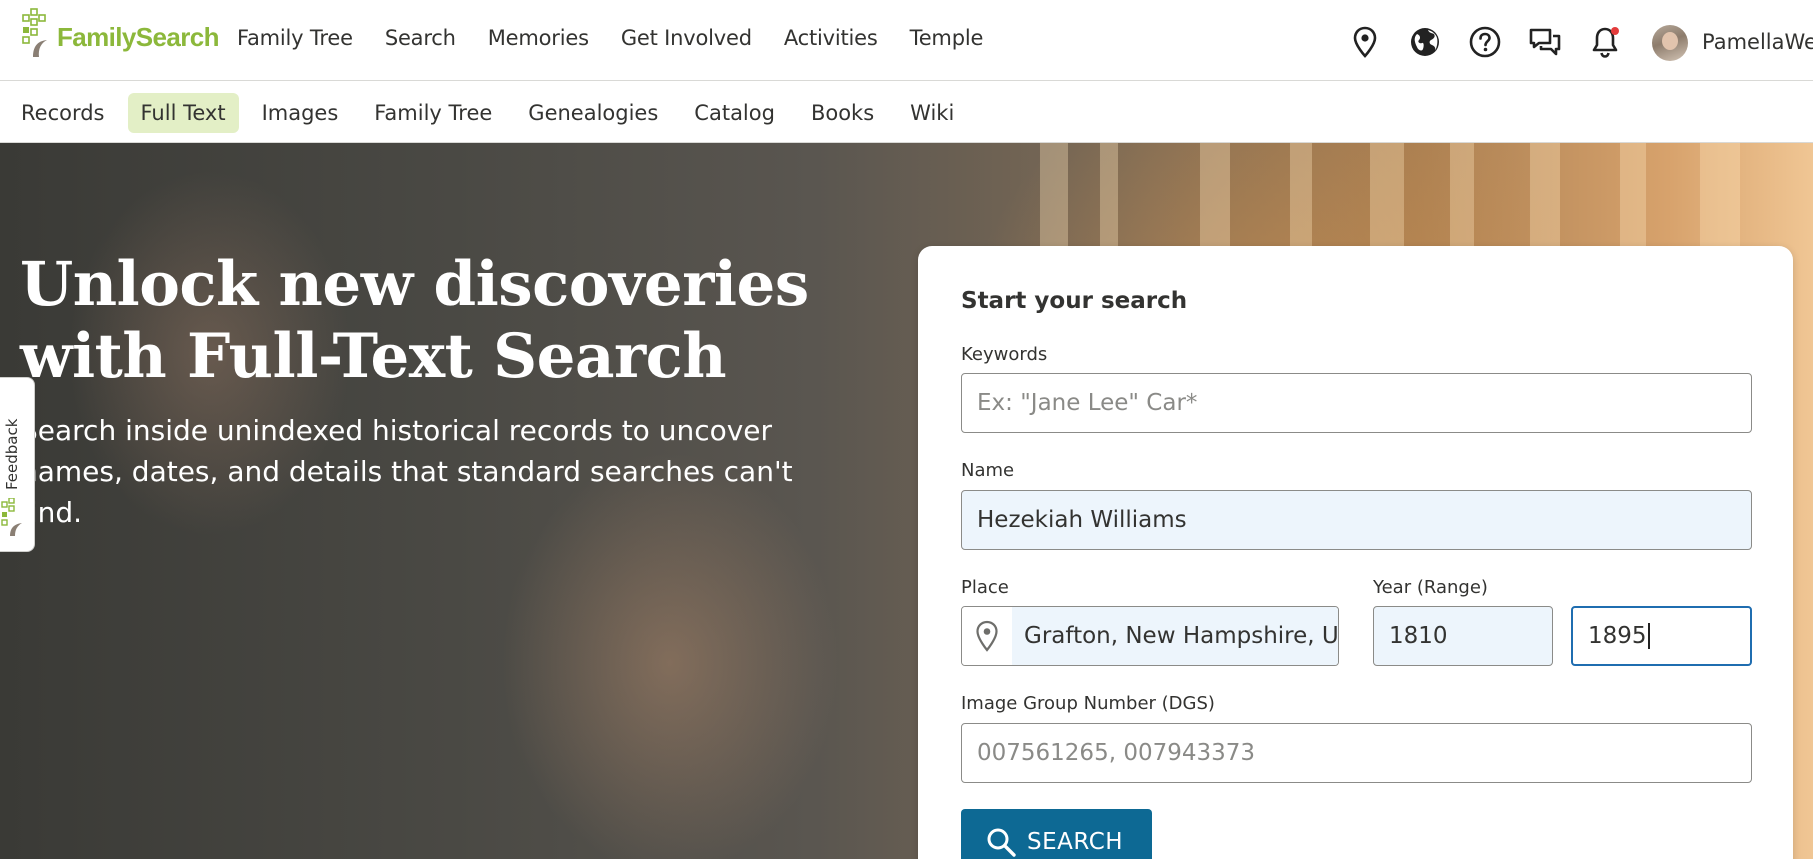 This screenshot has width=1813, height=859. What do you see at coordinates (1757, 42) in the screenshot?
I see `username: PamellaWe` at bounding box center [1757, 42].